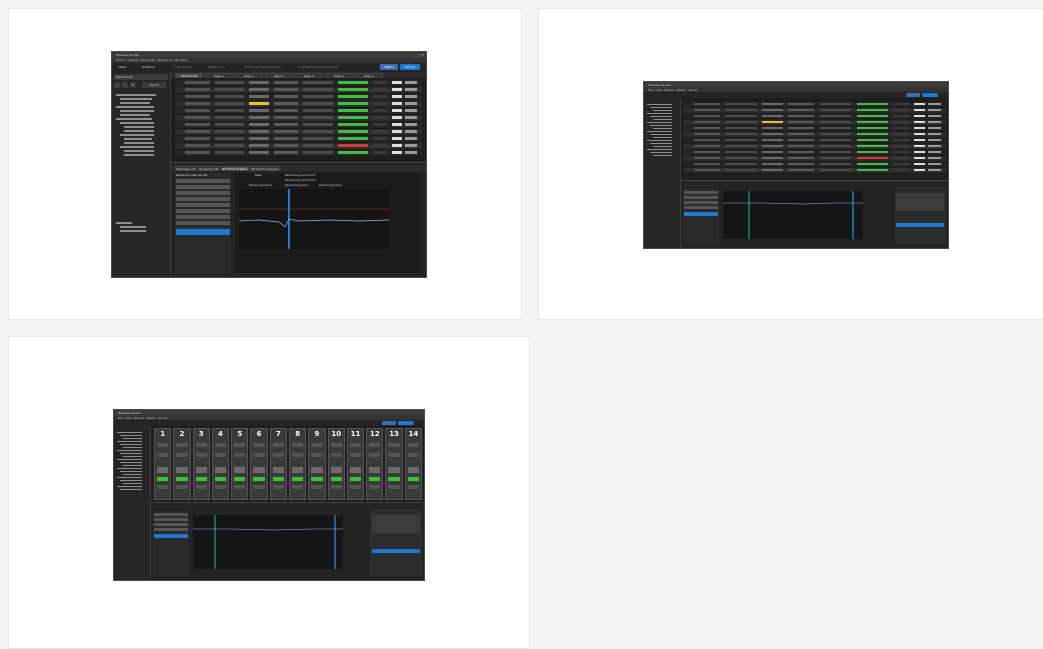 The image size is (1043, 649). I want to click on tab-page-5: Page 5, so click(339, 75).